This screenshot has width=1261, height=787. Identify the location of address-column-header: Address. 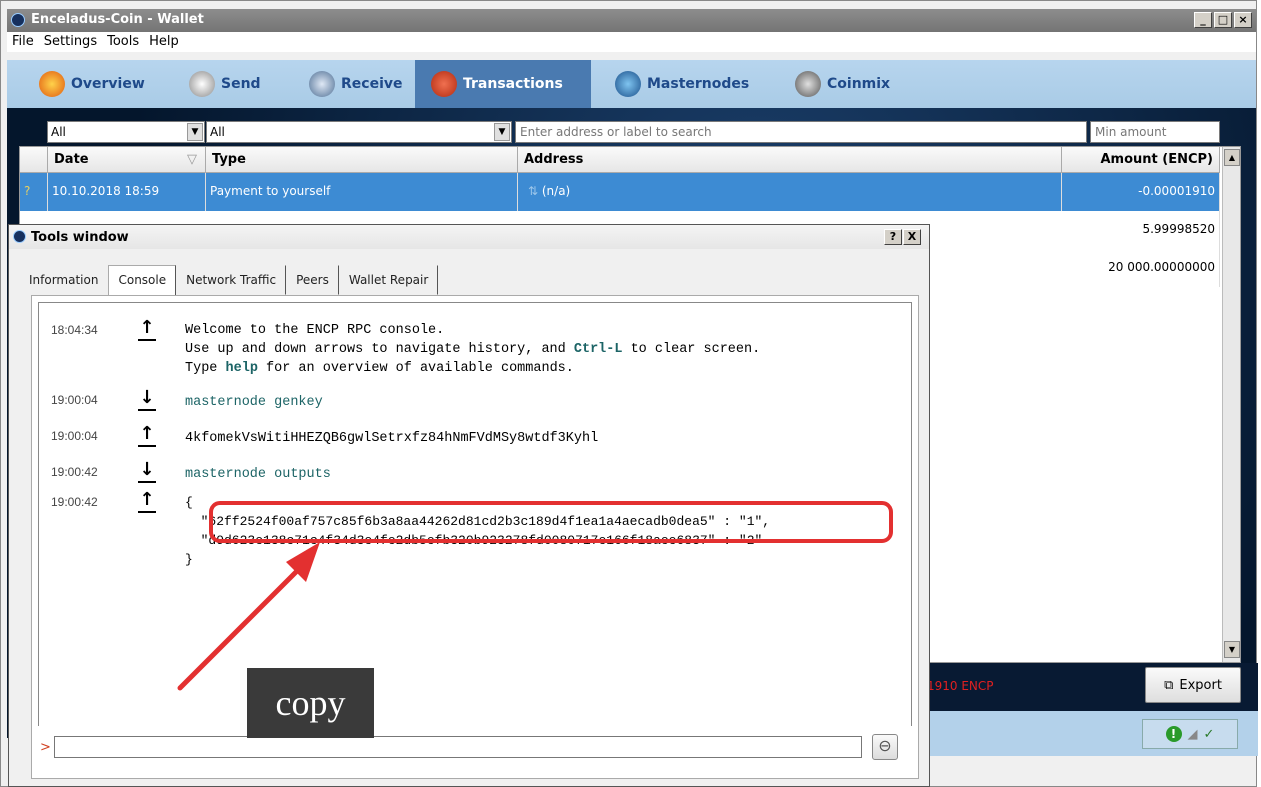
(790, 160).